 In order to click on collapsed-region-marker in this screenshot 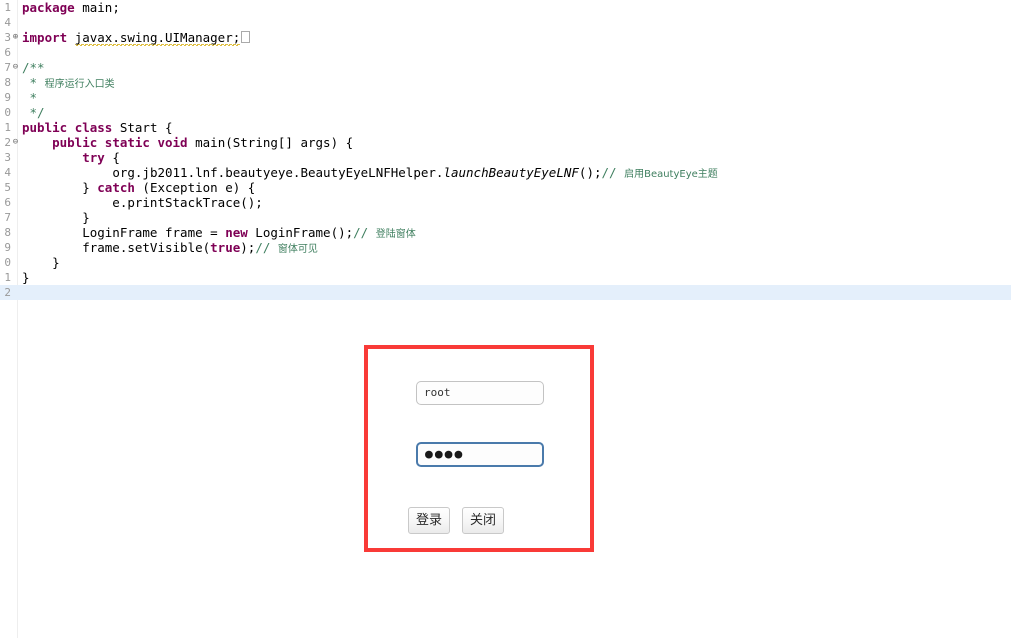, I will do `click(246, 37)`.